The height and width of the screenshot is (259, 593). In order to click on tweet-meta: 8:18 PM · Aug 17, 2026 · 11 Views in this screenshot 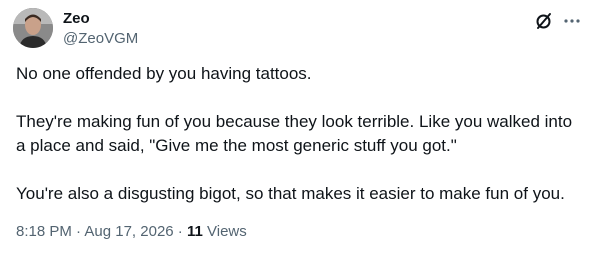, I will do `click(131, 232)`.